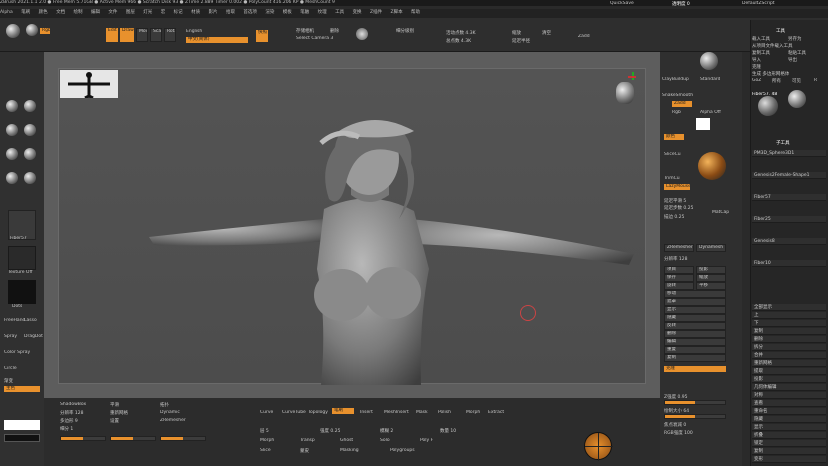 This screenshot has width=828, height=466. What do you see at coordinates (396, 412) in the screenshot?
I see `meshinsert-brush-label: MeshInsert` at bounding box center [396, 412].